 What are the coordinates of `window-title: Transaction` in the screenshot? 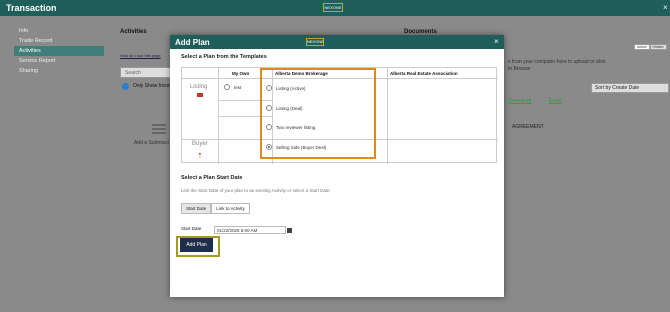 It's located at (31, 8).